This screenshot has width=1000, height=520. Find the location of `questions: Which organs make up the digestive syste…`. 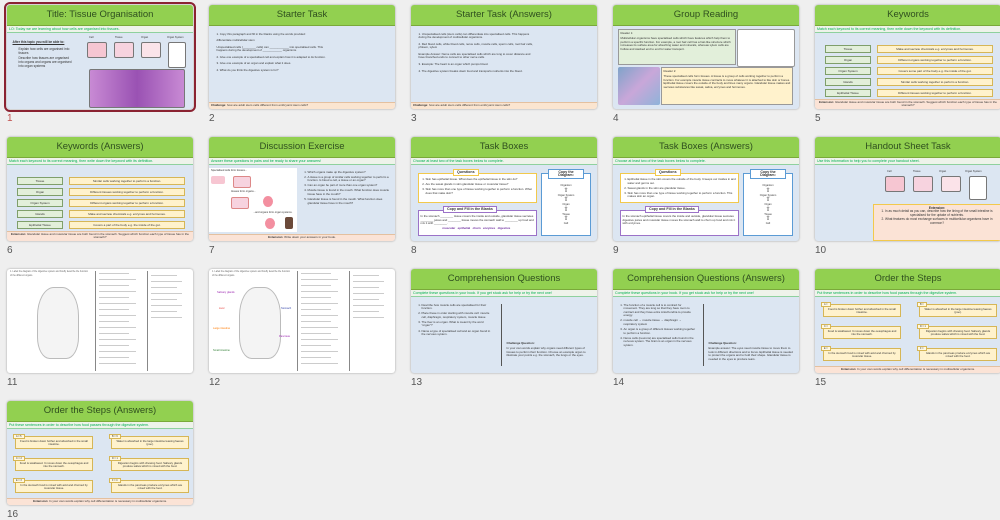

questions: Which organs make up the digestive syste… is located at coordinates (347, 188).